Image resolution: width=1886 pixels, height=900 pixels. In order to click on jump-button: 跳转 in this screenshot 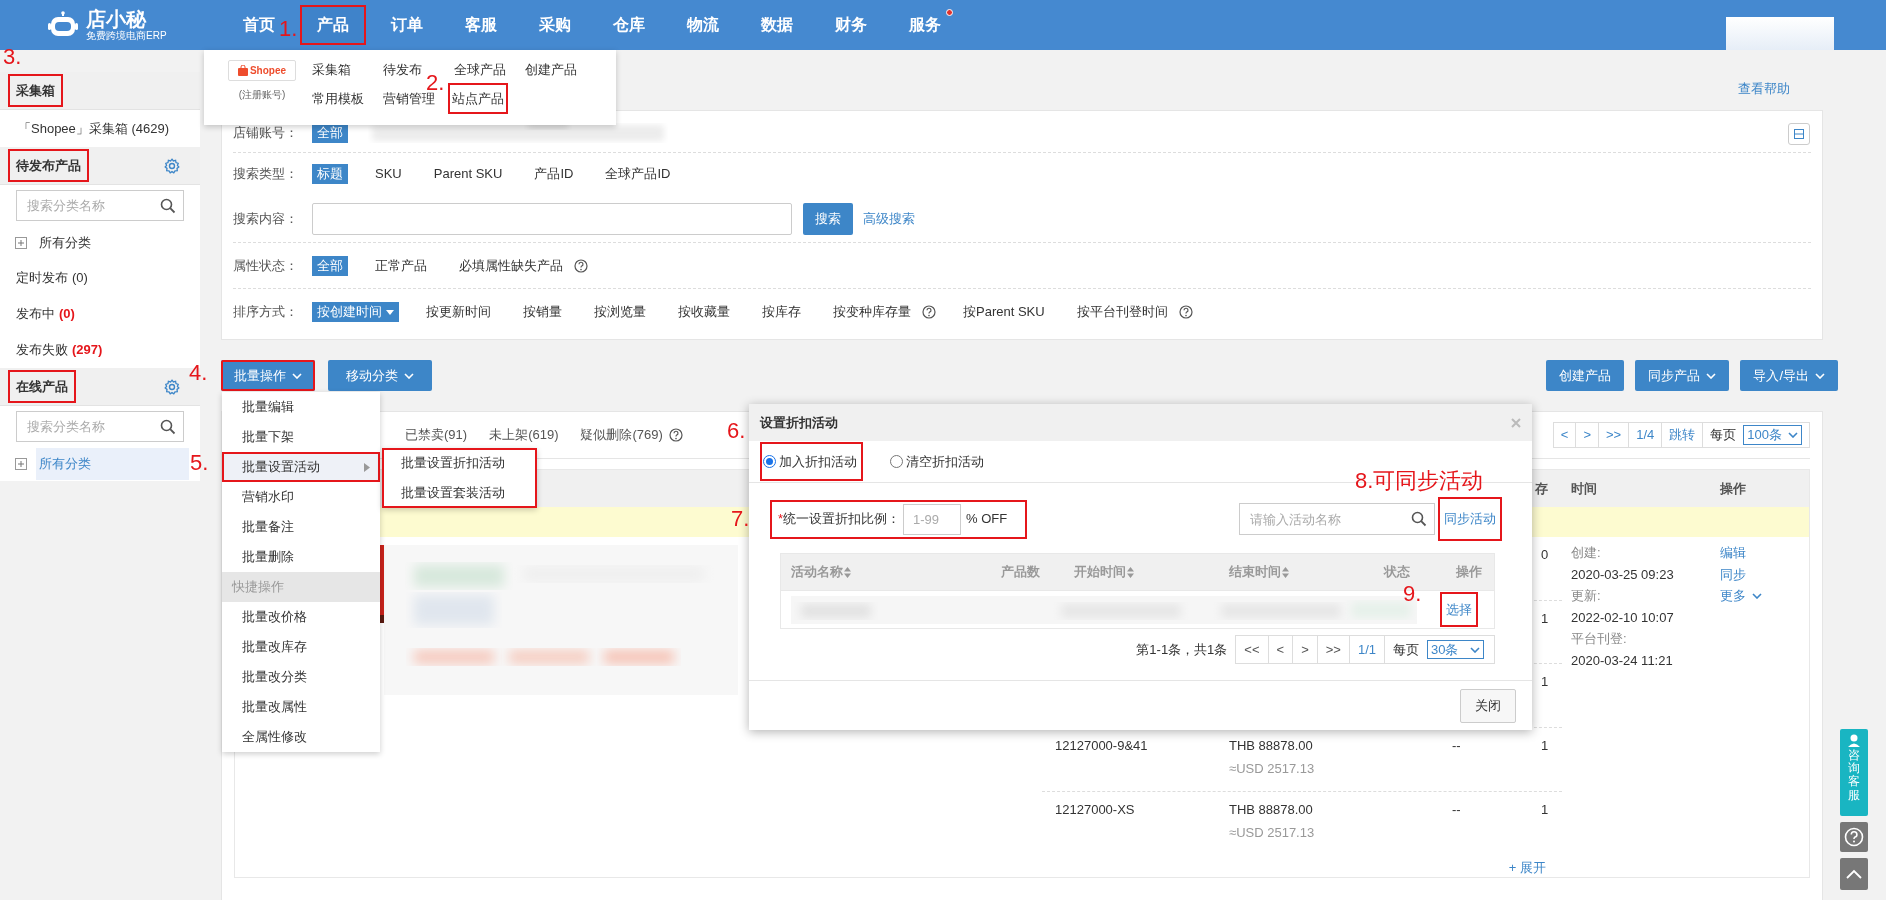, I will do `click(1683, 435)`.